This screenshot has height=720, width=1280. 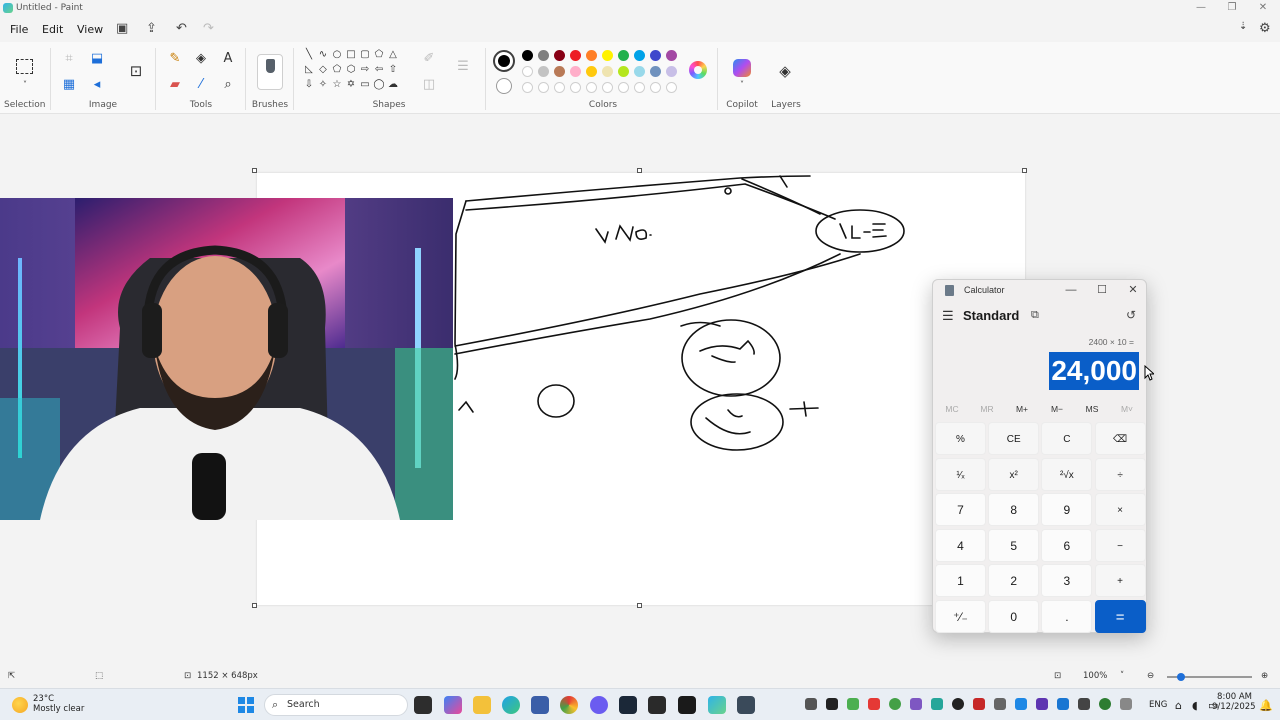 I want to click on task-view-icon, so click(x=423, y=705).